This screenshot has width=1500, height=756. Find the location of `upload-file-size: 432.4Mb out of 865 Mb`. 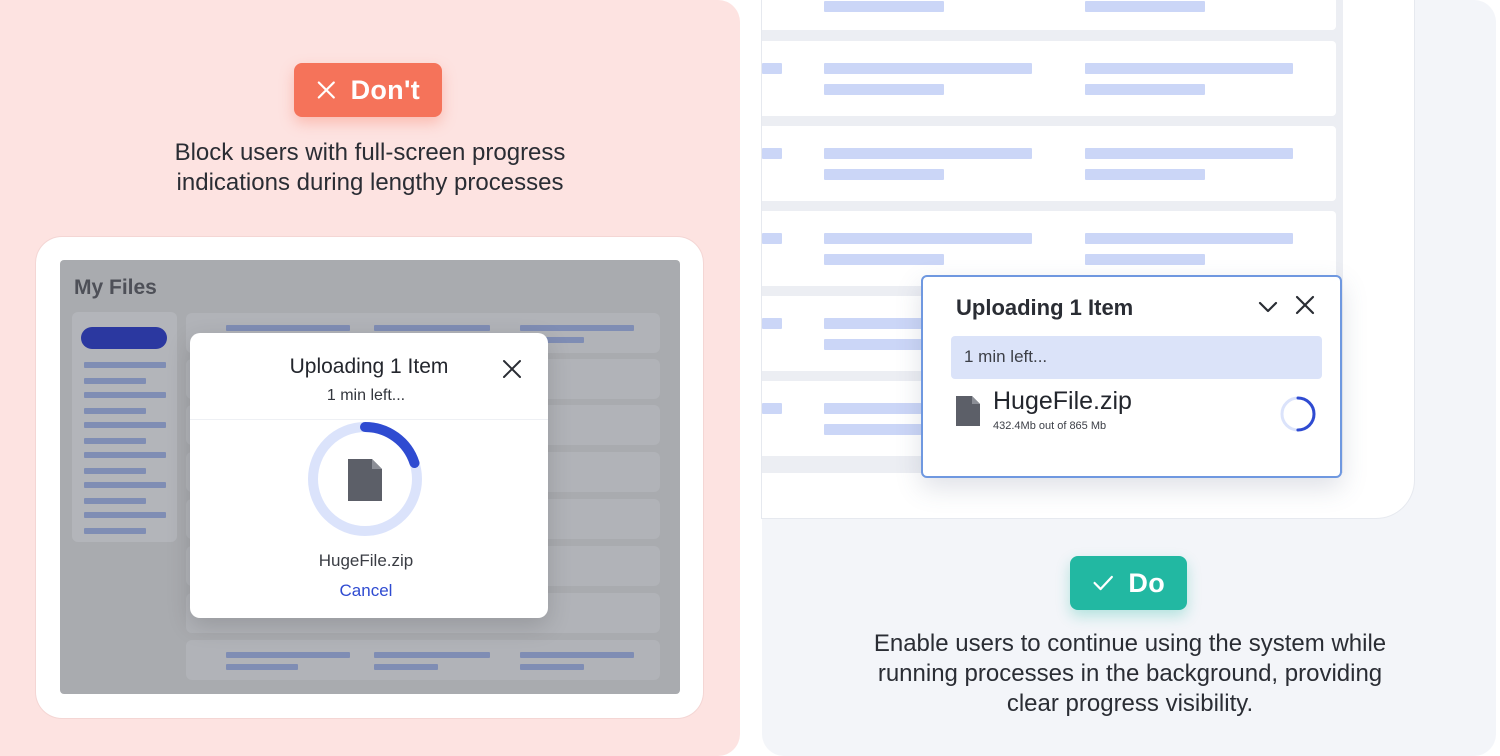

upload-file-size: 432.4Mb out of 865 Mb is located at coordinates (1050, 426).